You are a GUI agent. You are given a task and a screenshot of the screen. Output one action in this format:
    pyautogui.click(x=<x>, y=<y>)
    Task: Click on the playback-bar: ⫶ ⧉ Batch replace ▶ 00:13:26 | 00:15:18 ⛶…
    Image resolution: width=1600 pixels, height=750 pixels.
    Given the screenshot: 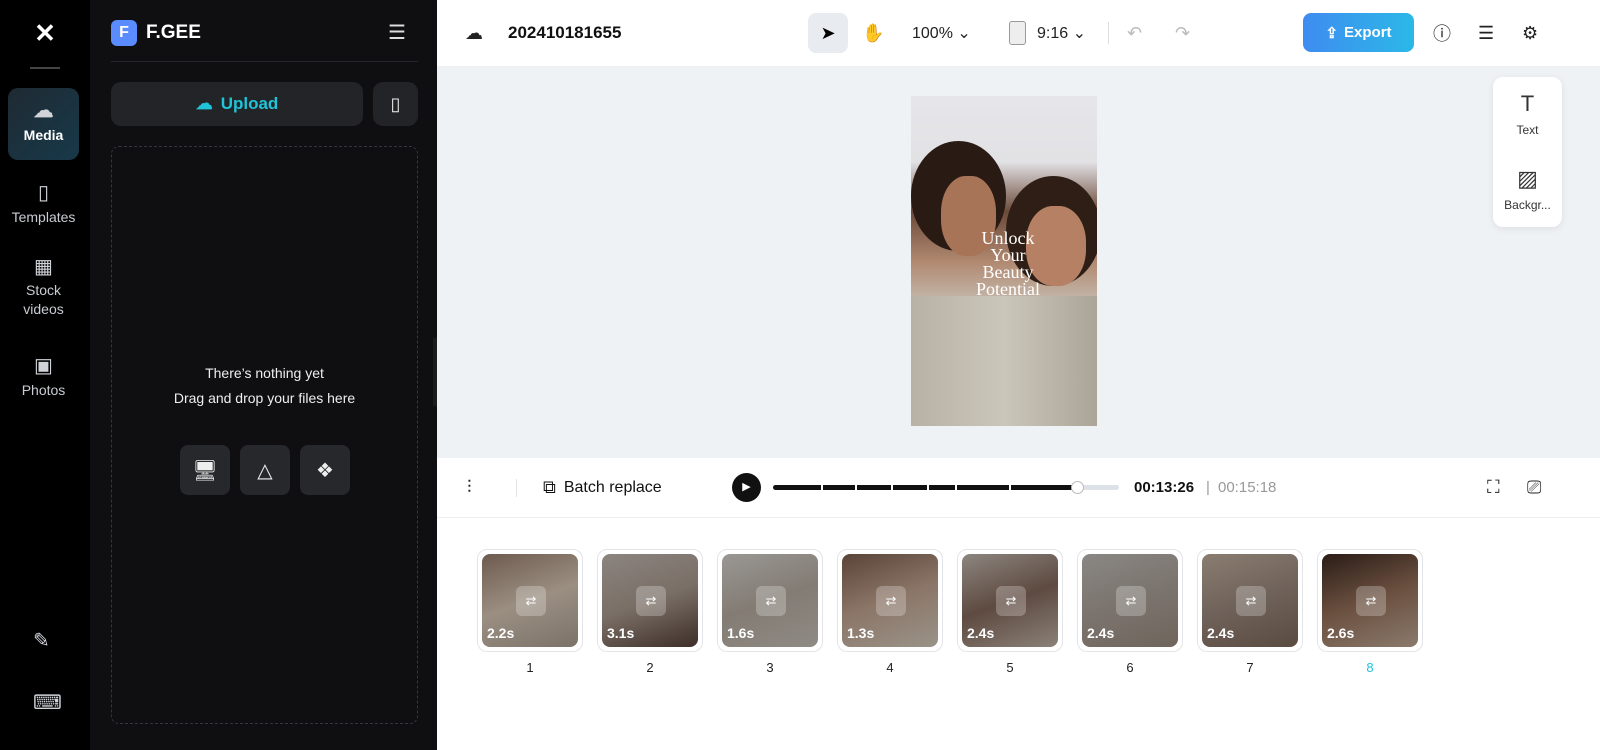 What is the action you would take?
    pyautogui.click(x=1018, y=488)
    